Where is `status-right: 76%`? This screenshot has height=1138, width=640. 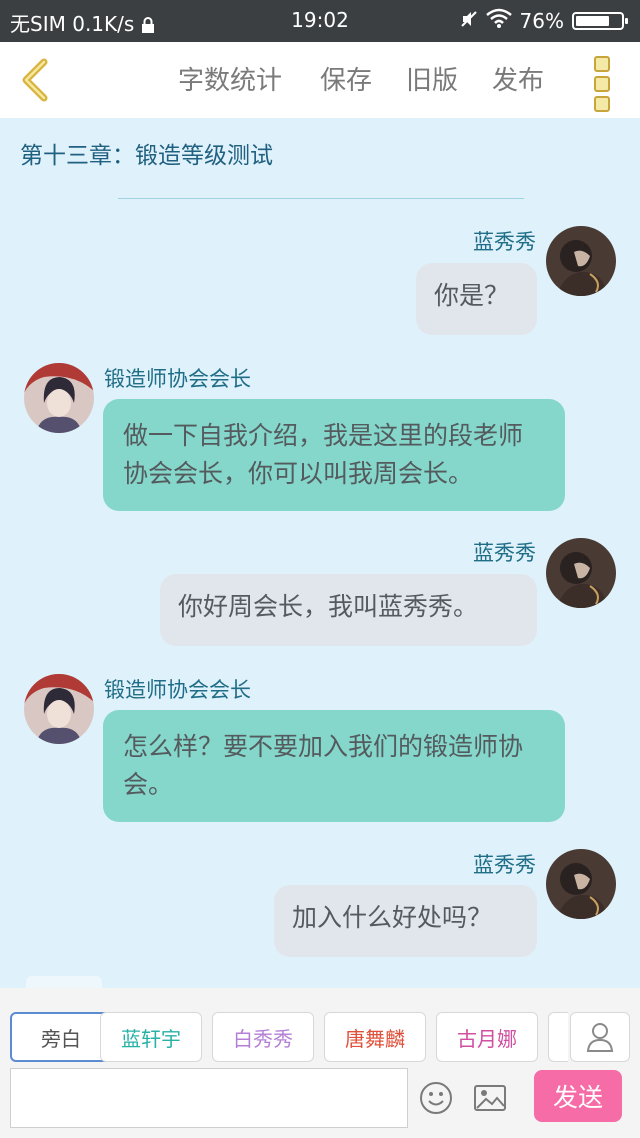
status-right: 76% is located at coordinates (544, 20).